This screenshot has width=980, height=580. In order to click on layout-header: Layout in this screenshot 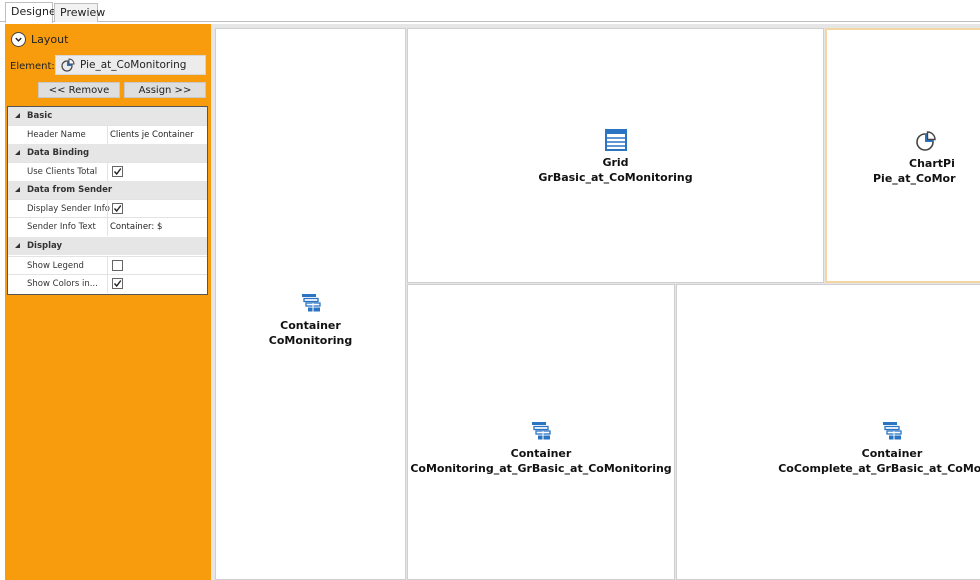, I will do `click(39, 39)`.